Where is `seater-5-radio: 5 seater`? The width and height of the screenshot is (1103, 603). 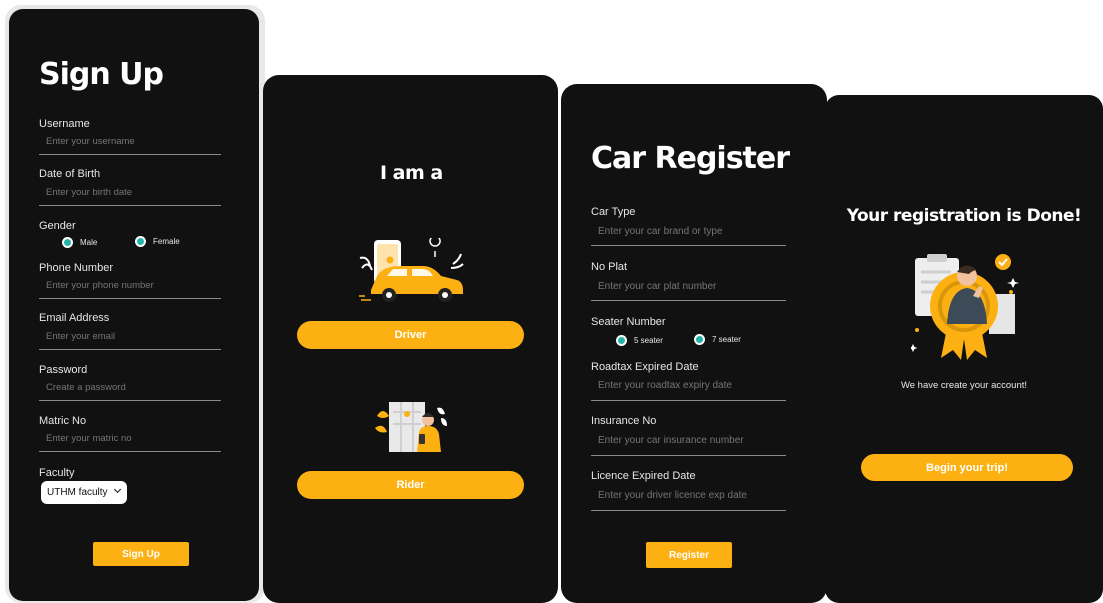 seater-5-radio: 5 seater is located at coordinates (639, 340).